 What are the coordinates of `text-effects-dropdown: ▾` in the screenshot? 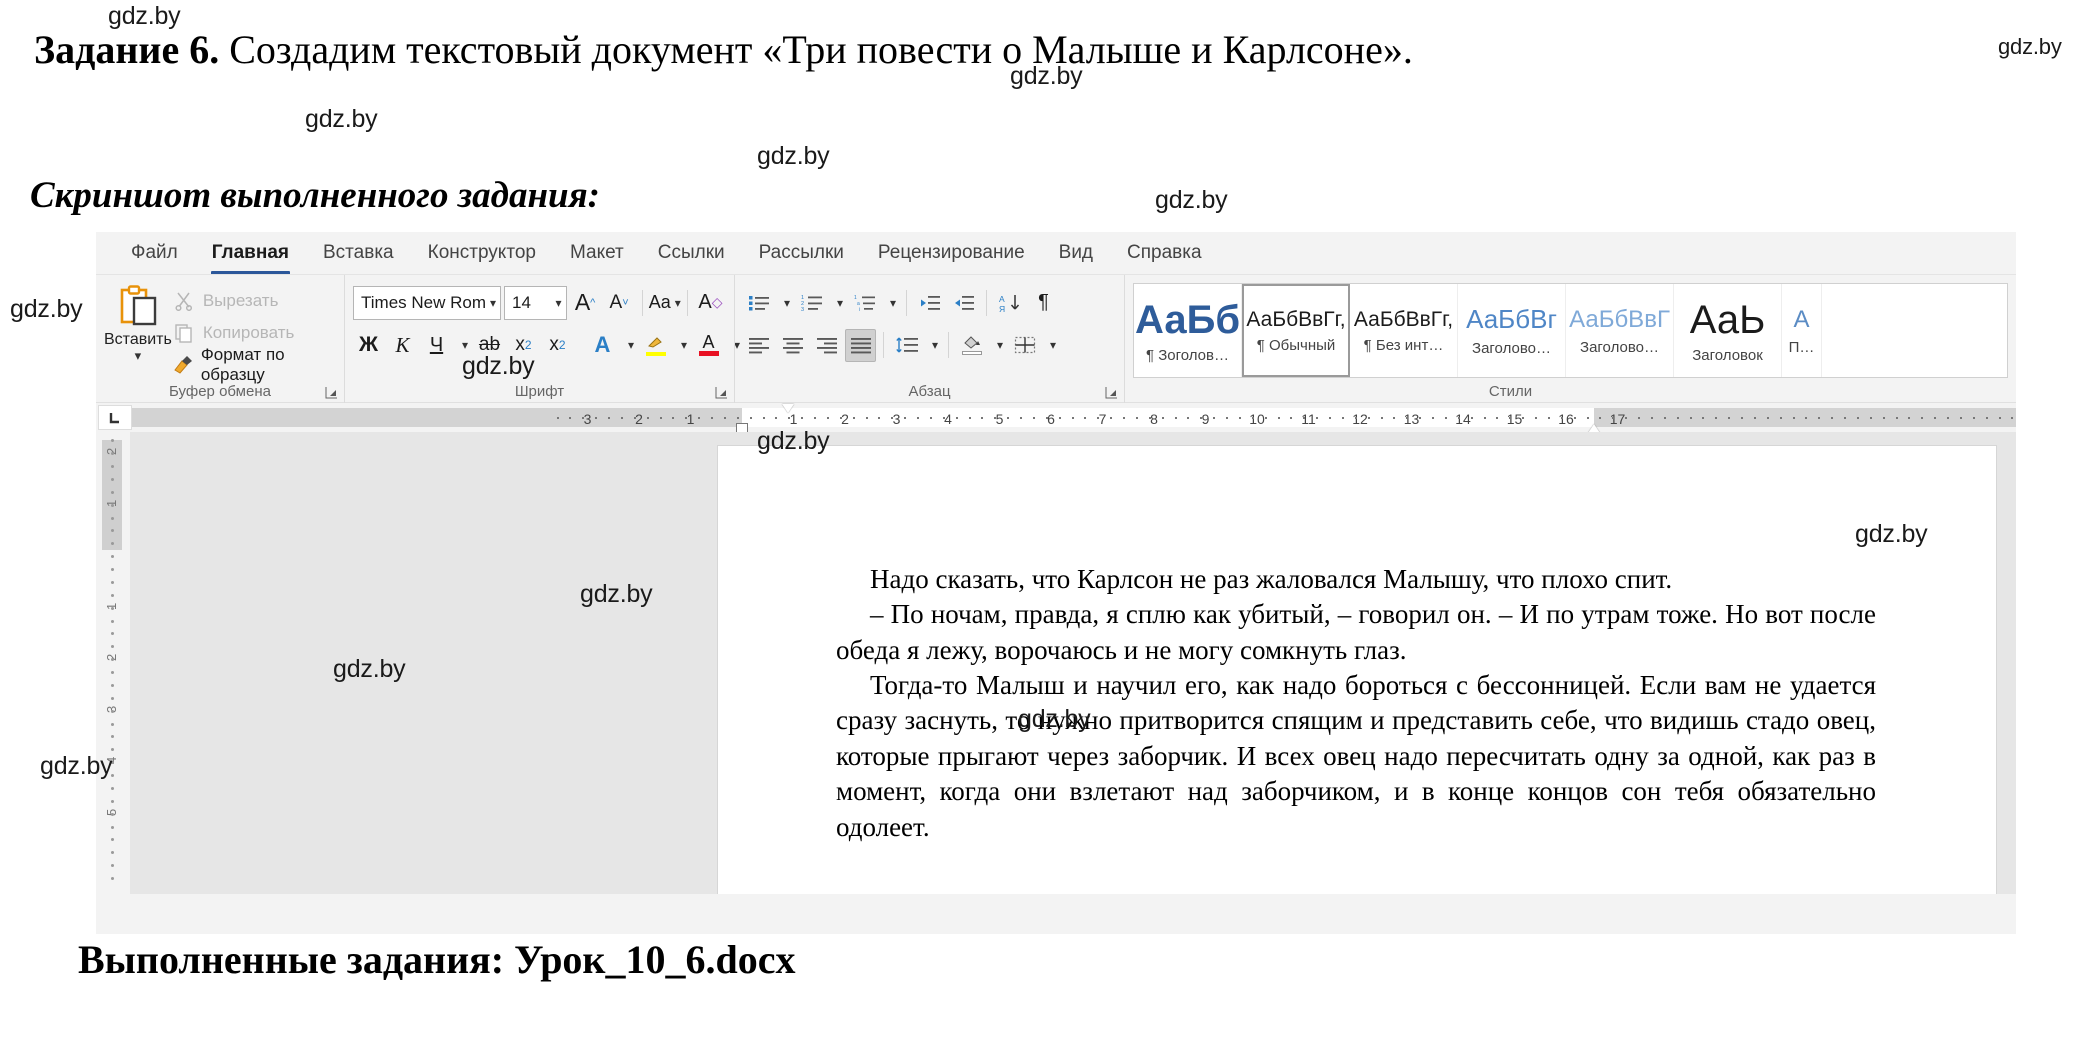 It's located at (629, 345).